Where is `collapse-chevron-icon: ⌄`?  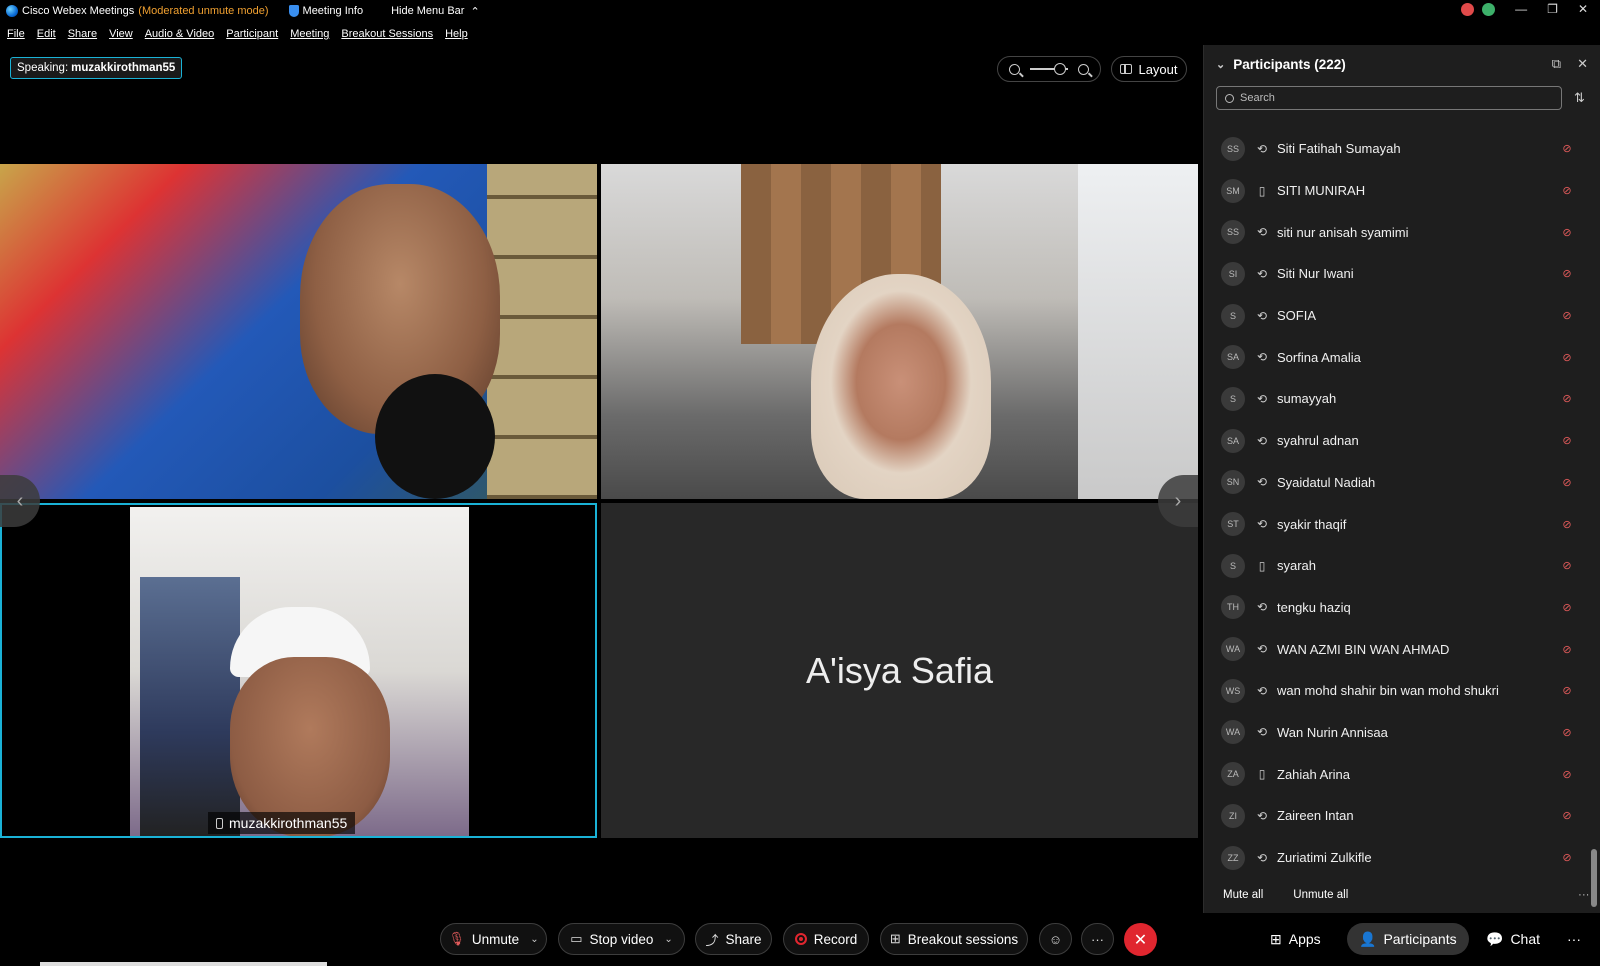 collapse-chevron-icon: ⌄ is located at coordinates (1220, 64).